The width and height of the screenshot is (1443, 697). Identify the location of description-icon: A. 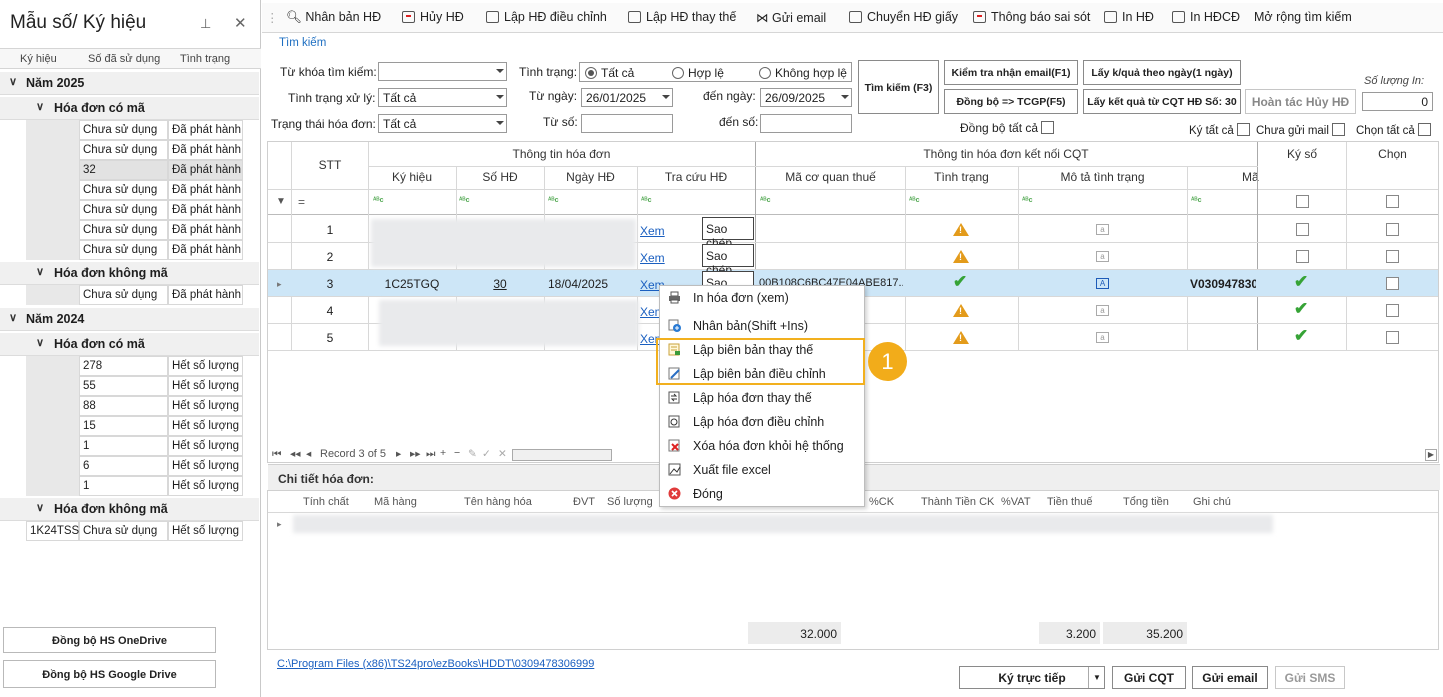
(1102, 283).